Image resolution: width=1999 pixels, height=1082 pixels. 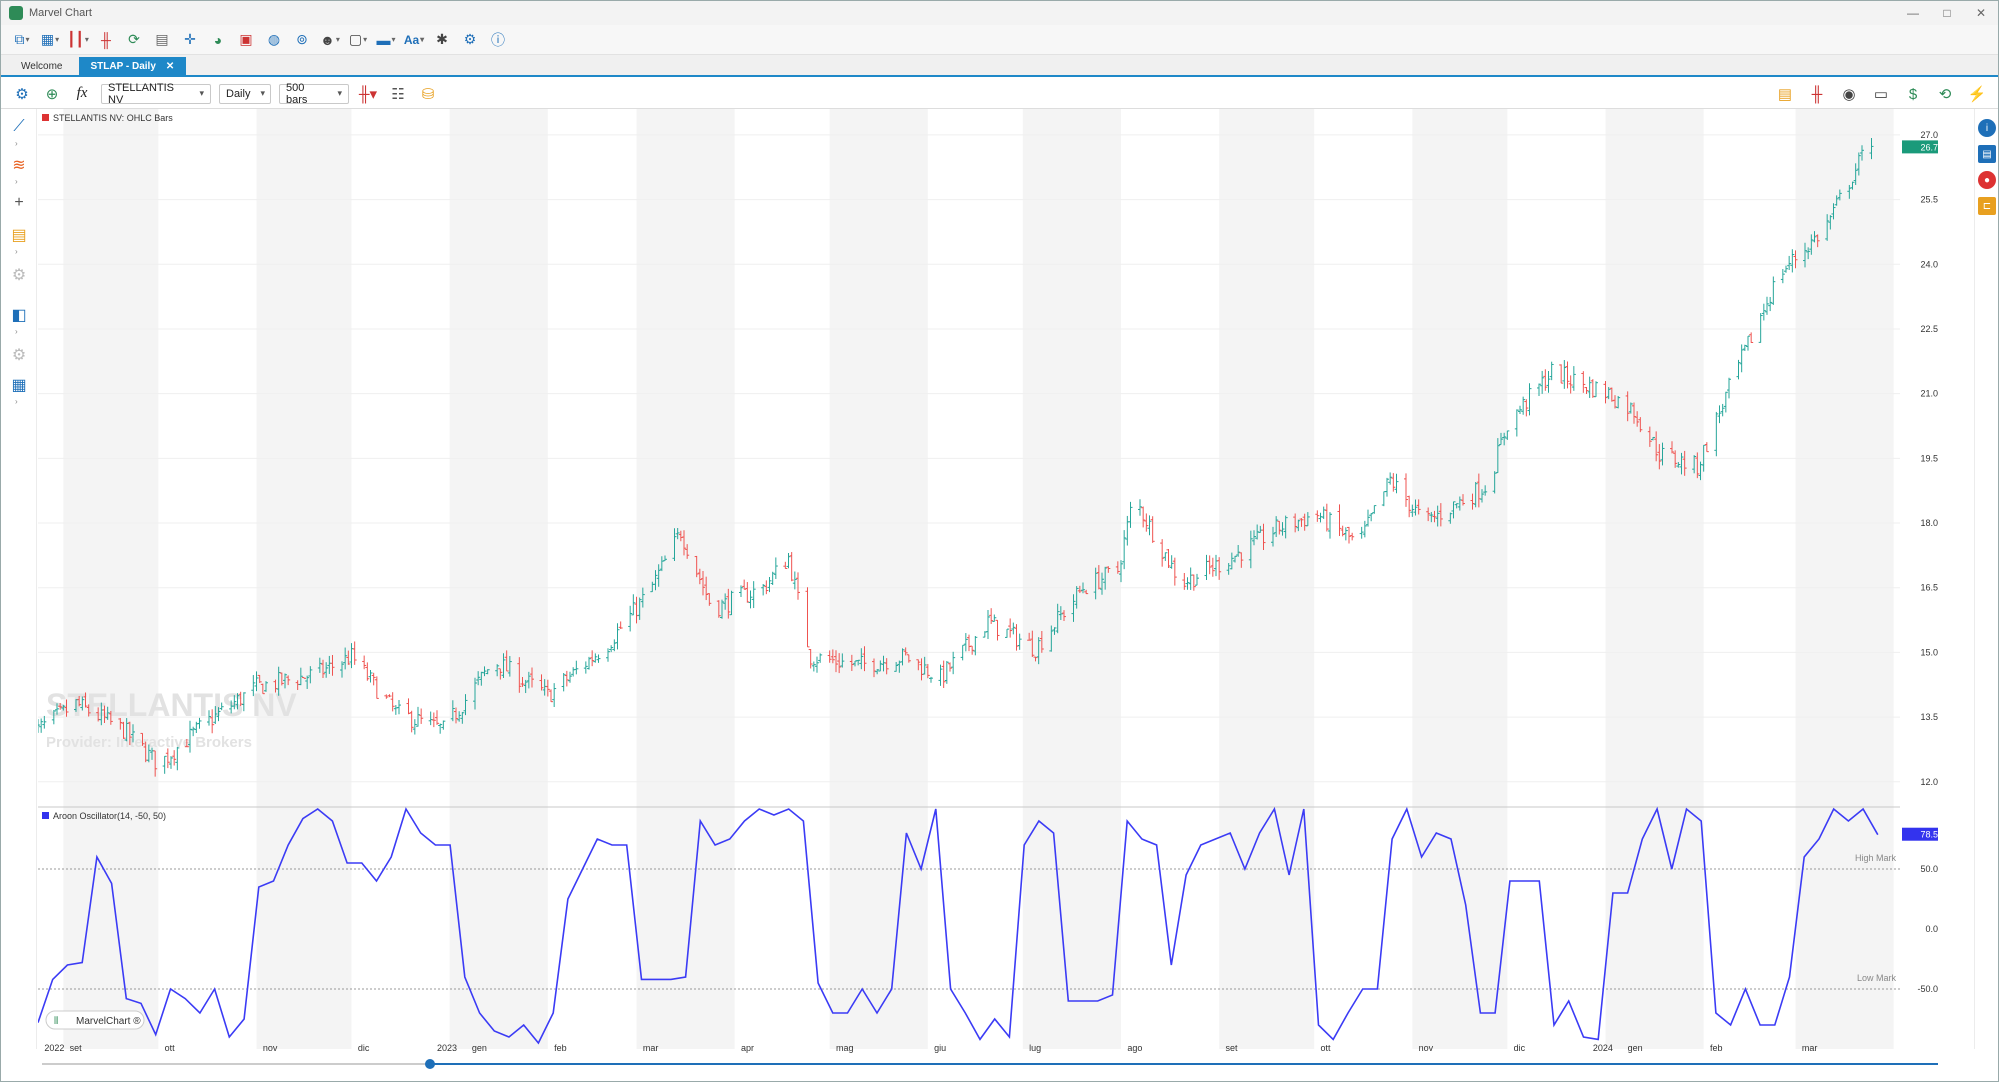 What do you see at coordinates (1881, 94) in the screenshot?
I see `keyboard-icon: ▭` at bounding box center [1881, 94].